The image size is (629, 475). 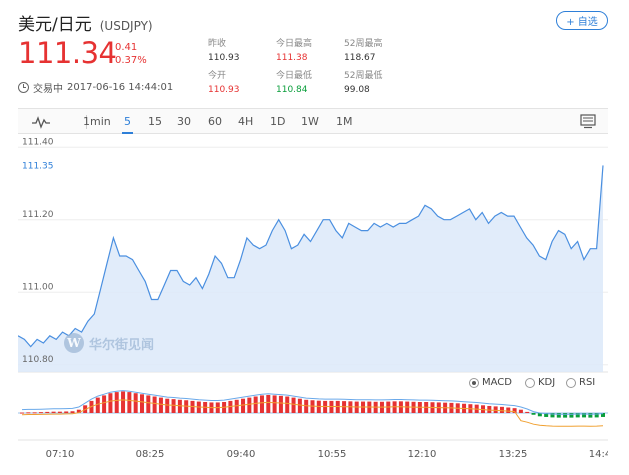 I want to click on x-tick-label: 09:40, so click(x=241, y=454).